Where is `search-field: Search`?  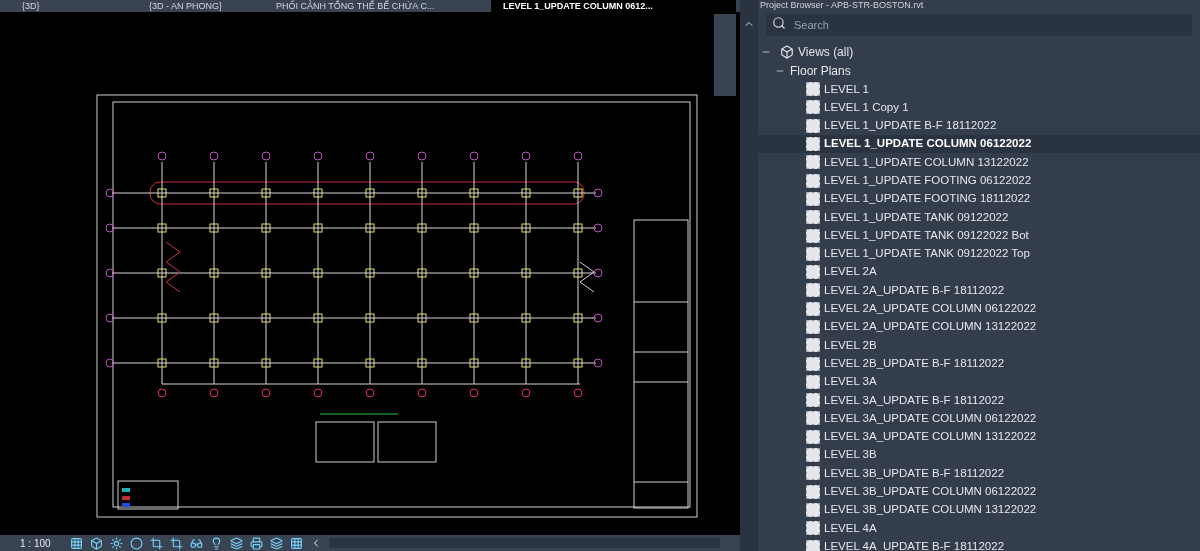
search-field: Search is located at coordinates (979, 25).